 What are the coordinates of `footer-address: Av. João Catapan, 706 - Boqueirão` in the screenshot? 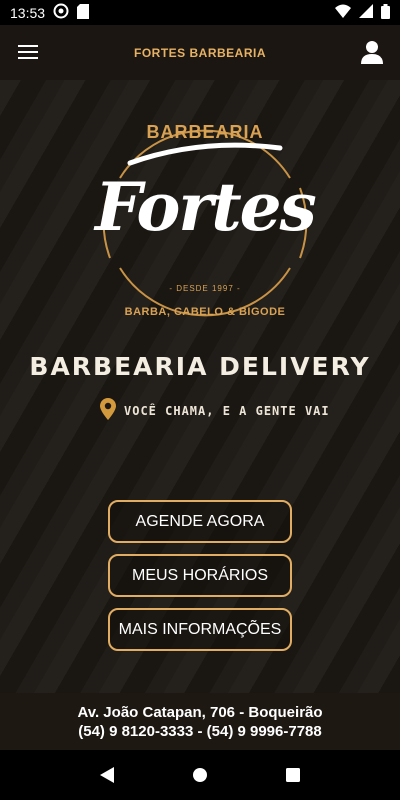 It's located at (200, 712).